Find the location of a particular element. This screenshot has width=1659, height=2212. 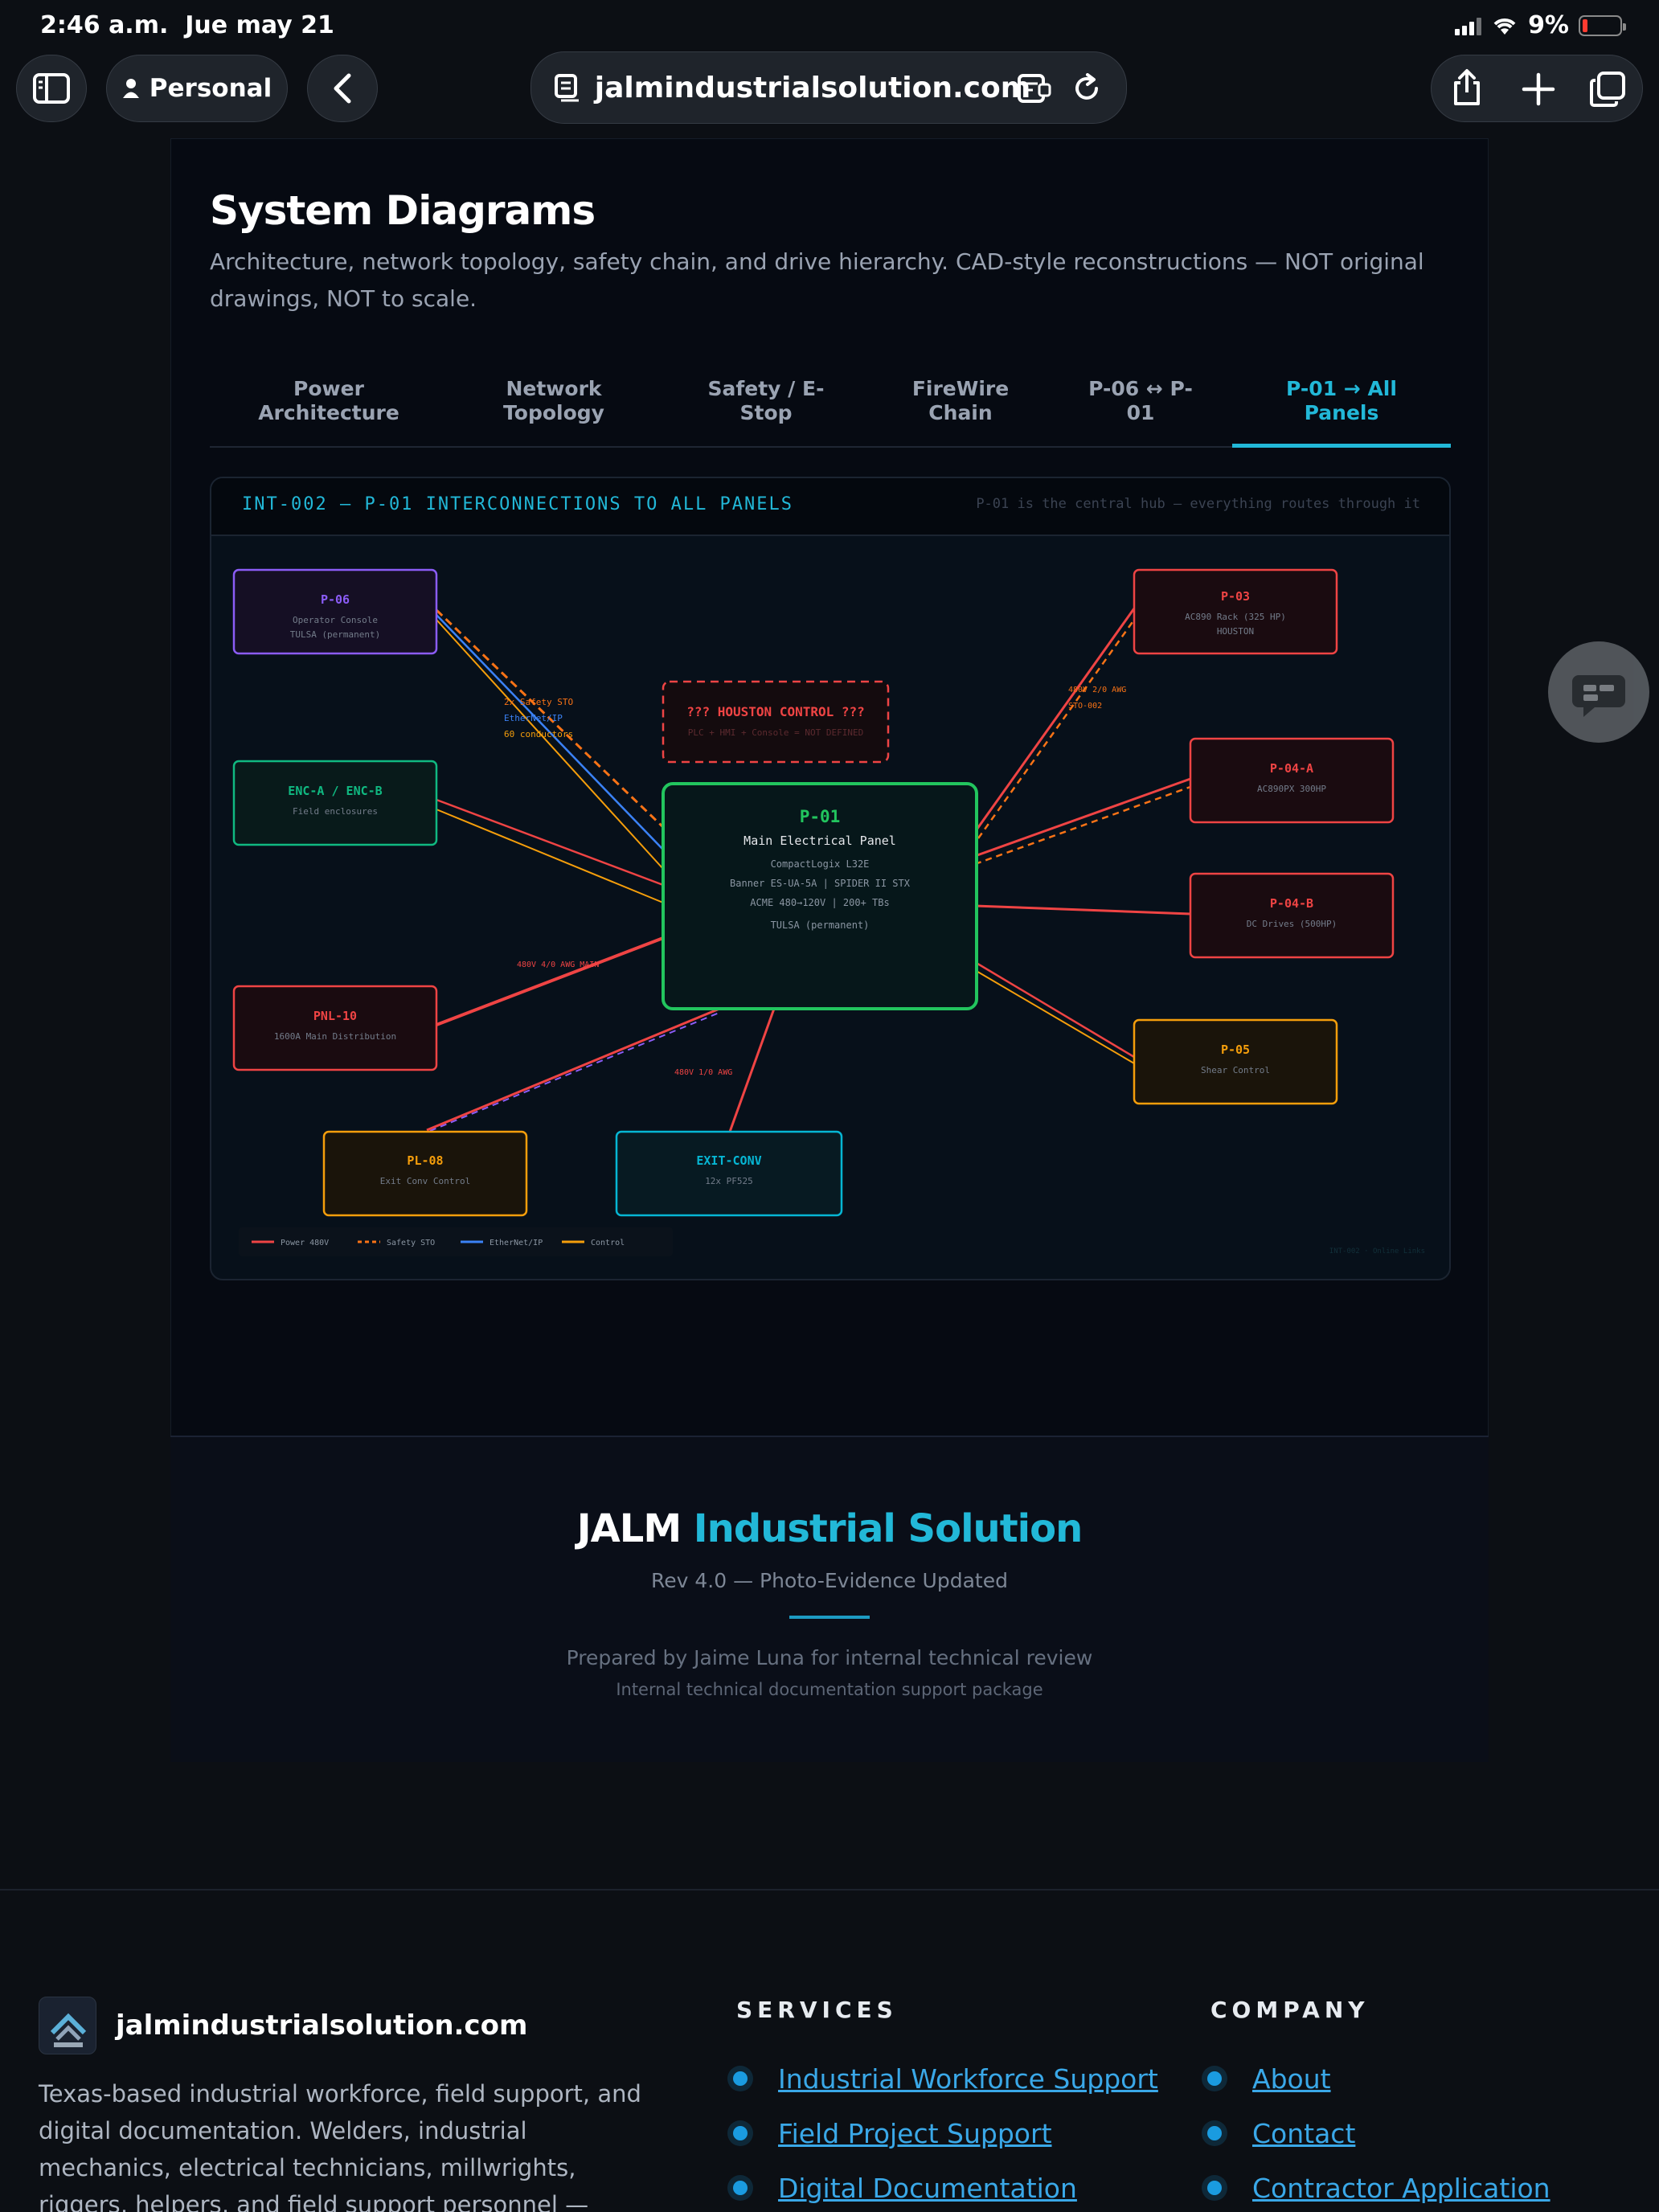

battery-icon is located at coordinates (1602, 25).